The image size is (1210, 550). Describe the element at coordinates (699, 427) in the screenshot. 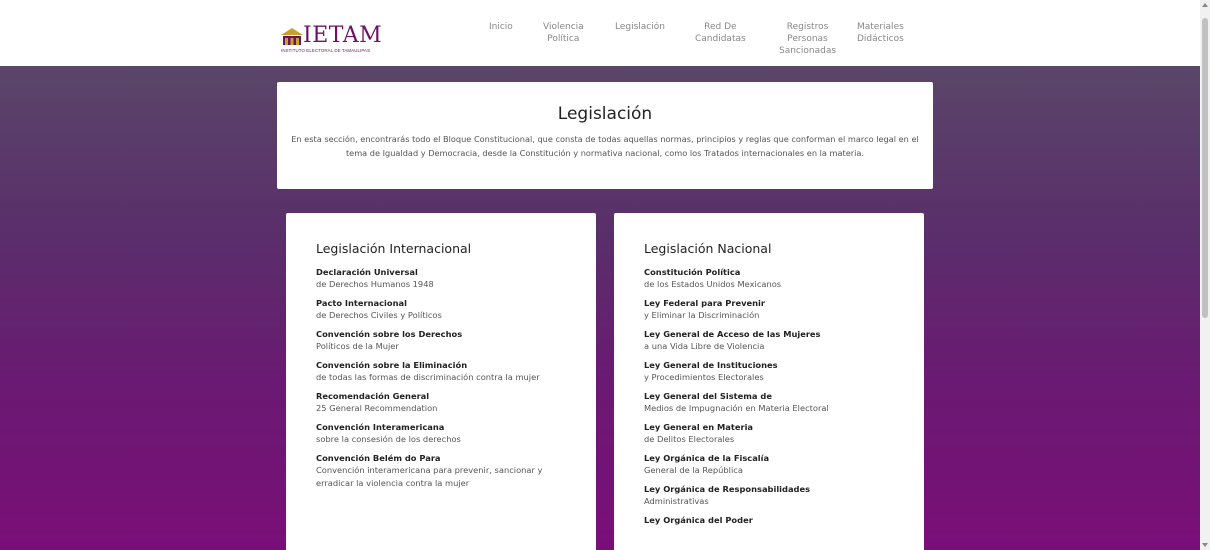

I see `item-title: Ley General en Materia` at that location.